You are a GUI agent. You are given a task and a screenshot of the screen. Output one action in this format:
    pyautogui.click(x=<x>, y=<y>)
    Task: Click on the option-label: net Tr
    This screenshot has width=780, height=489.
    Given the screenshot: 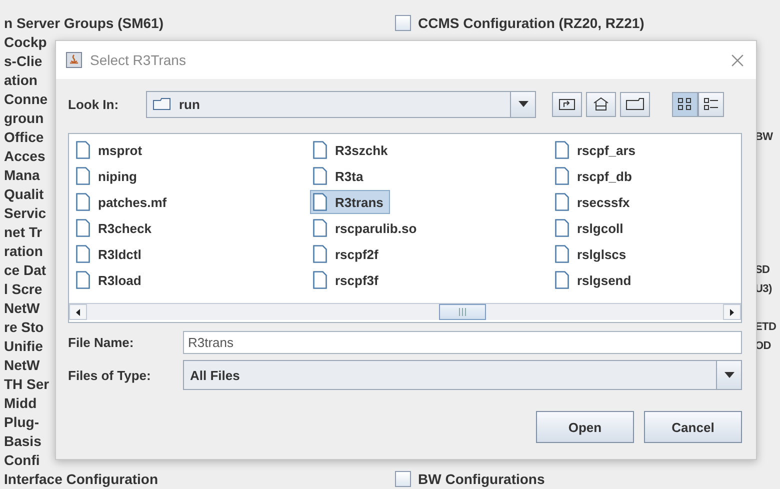 What is the action you would take?
    pyautogui.click(x=22, y=232)
    